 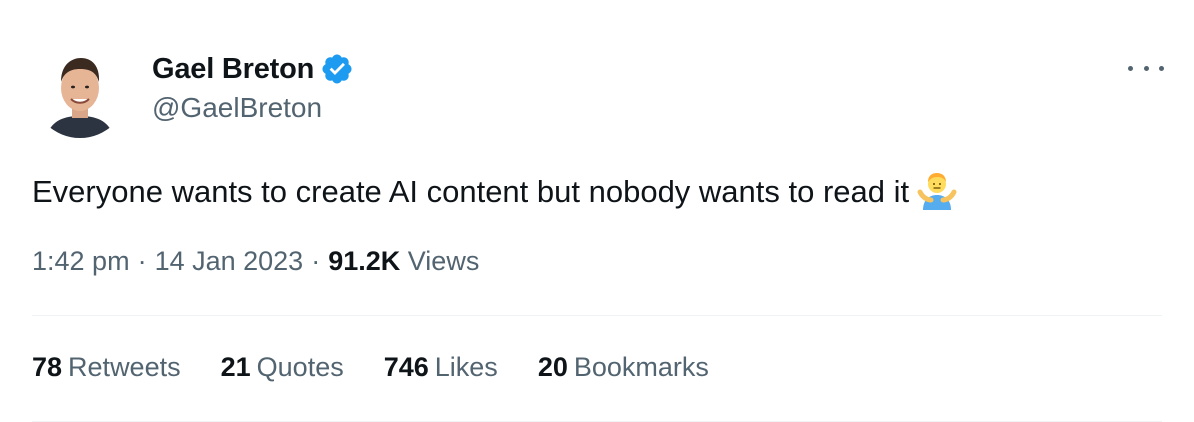 I want to click on views-count: 91.2K, so click(x=364, y=261).